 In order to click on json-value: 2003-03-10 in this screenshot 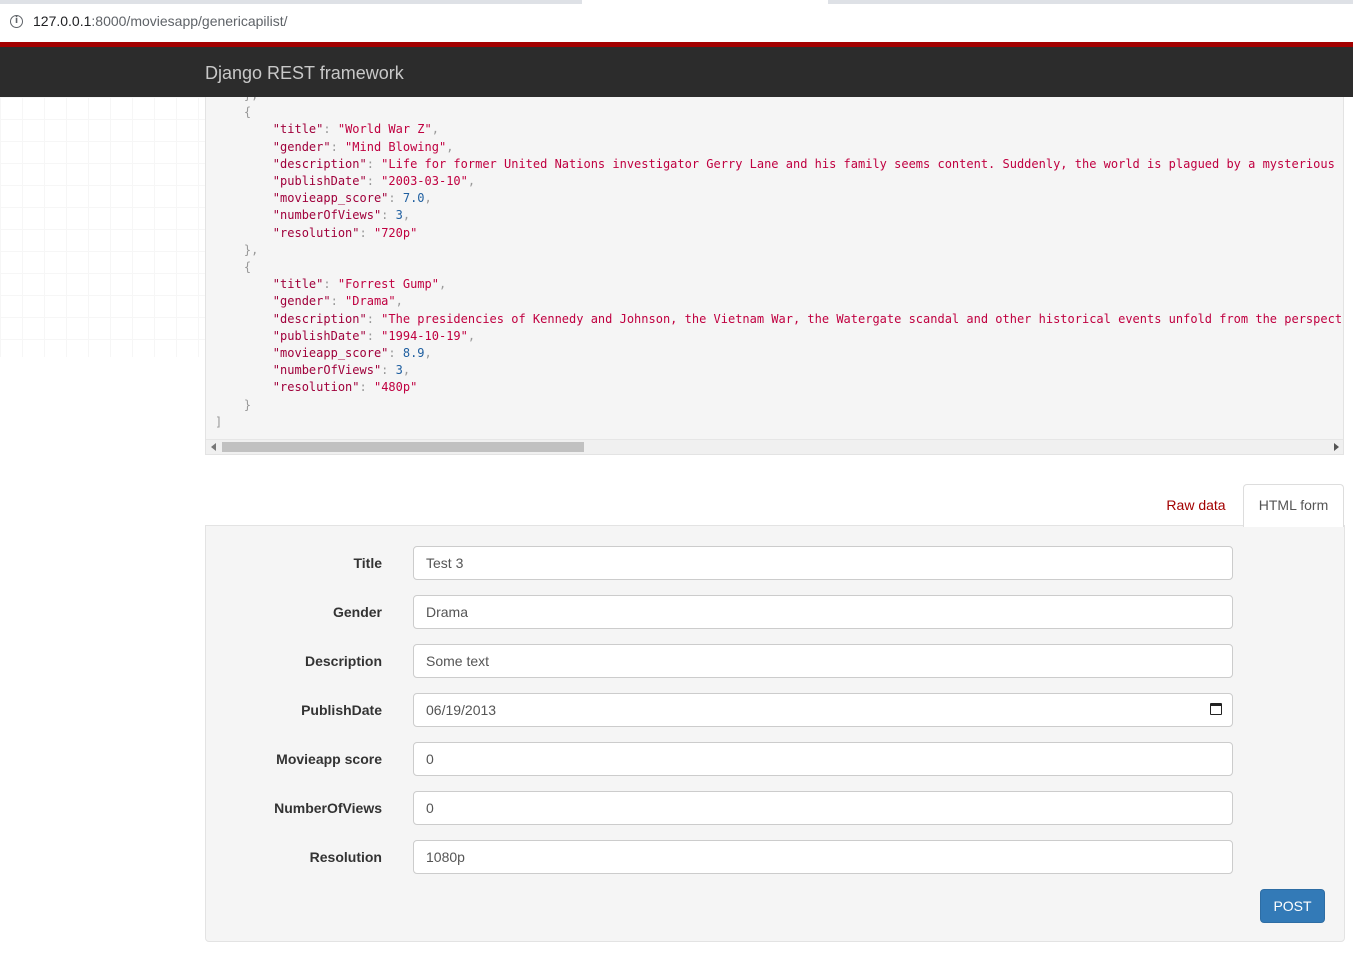, I will do `click(424, 181)`.